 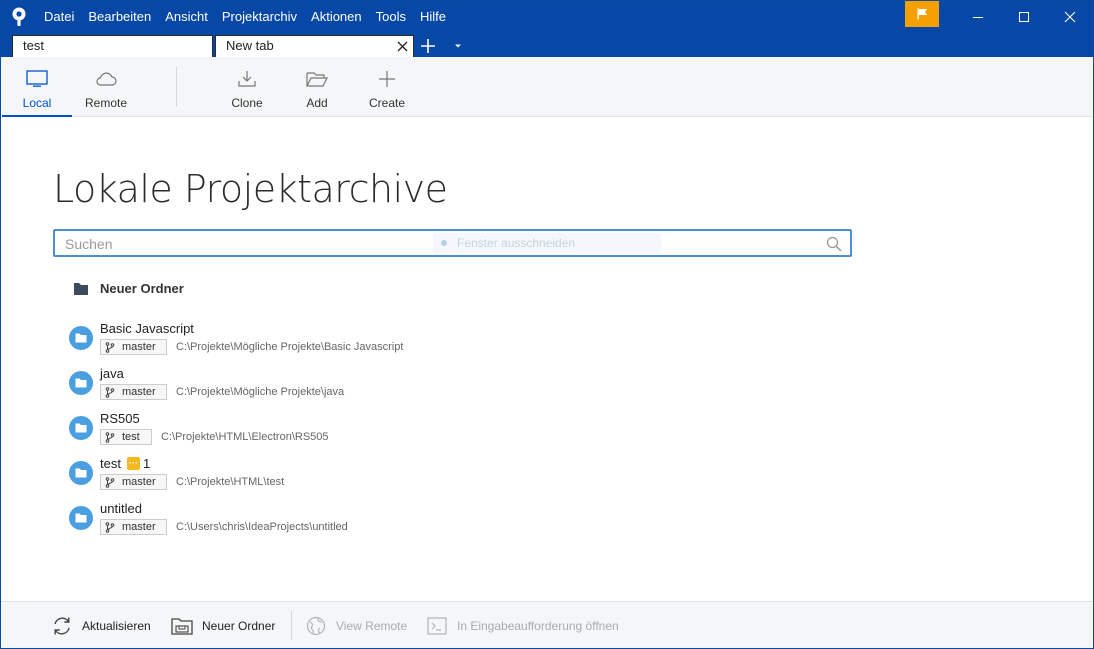 I want to click on menu-hilfe: Hilfe, so click(x=433, y=17).